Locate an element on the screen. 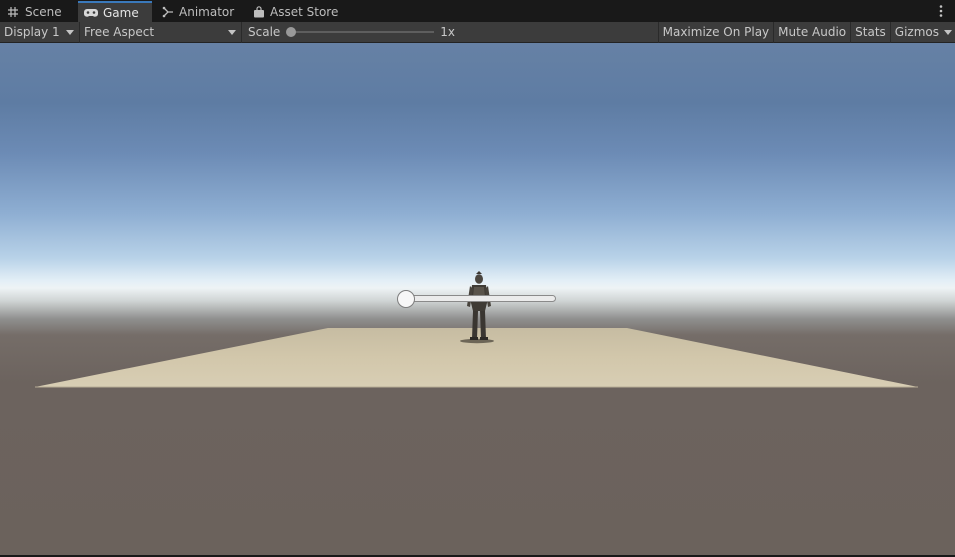  shopping-bag-icon is located at coordinates (259, 12).